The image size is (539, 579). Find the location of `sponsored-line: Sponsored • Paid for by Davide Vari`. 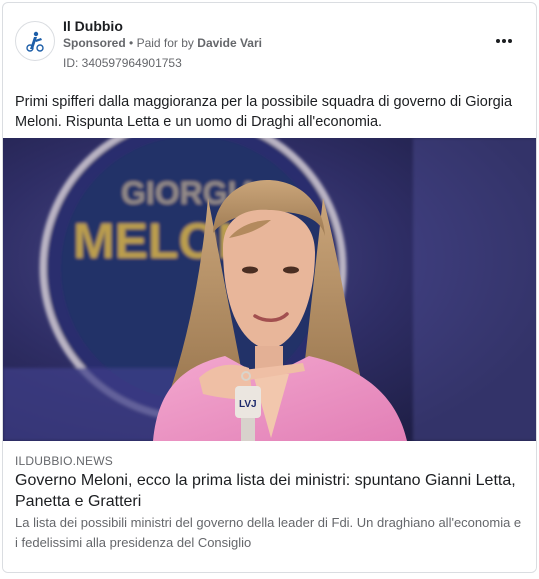

sponsored-line: Sponsored • Paid for by Davide Vari is located at coordinates (162, 43).